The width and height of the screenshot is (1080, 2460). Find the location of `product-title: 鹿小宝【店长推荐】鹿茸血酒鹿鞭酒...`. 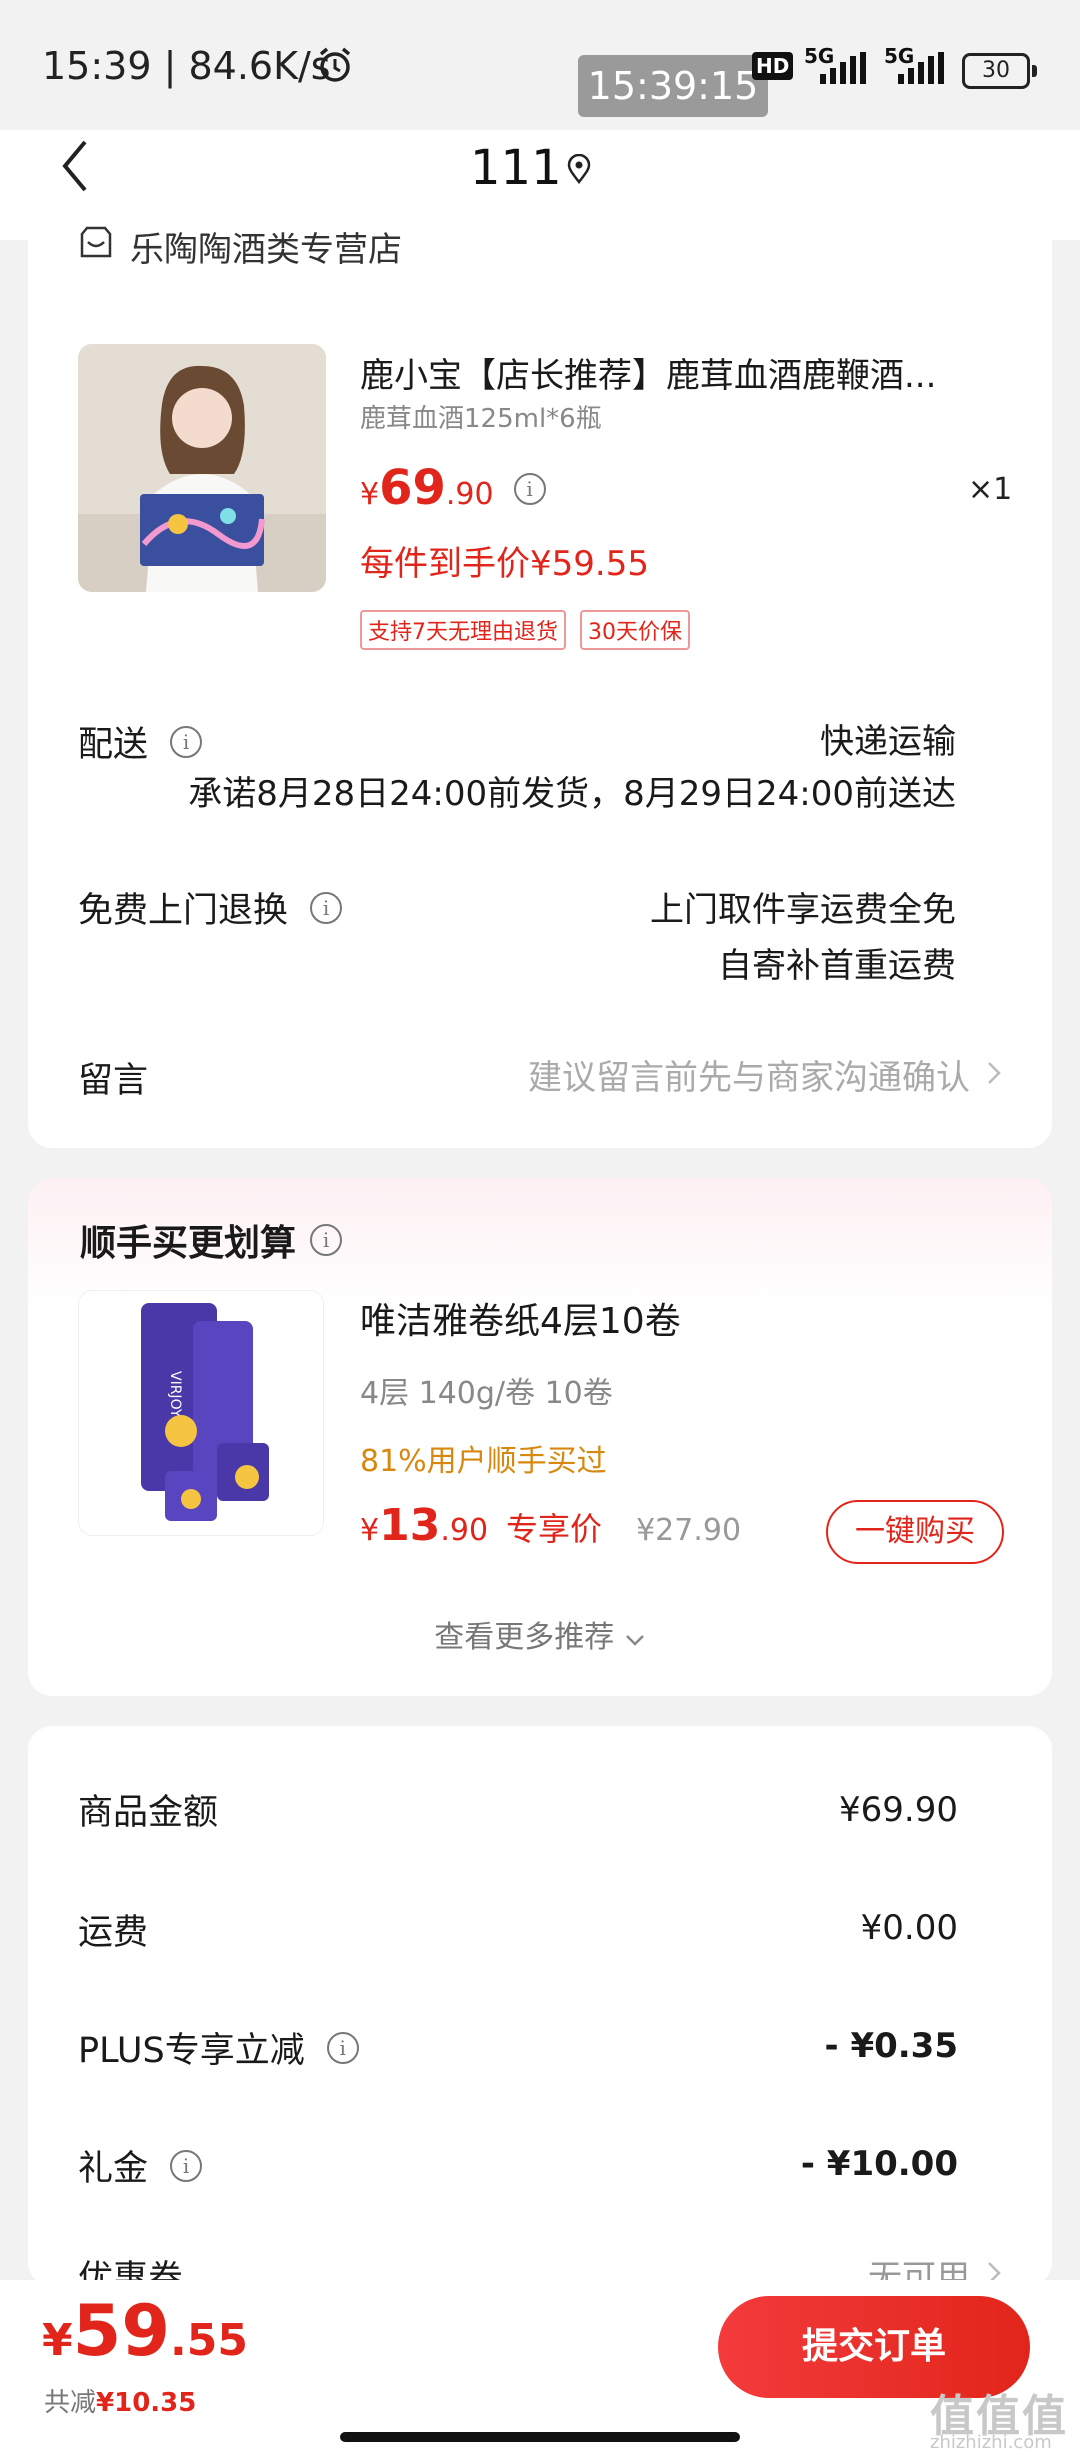

product-title: 鹿小宝【店长推荐】鹿茸血酒鹿鞭酒... is located at coordinates (648, 372).